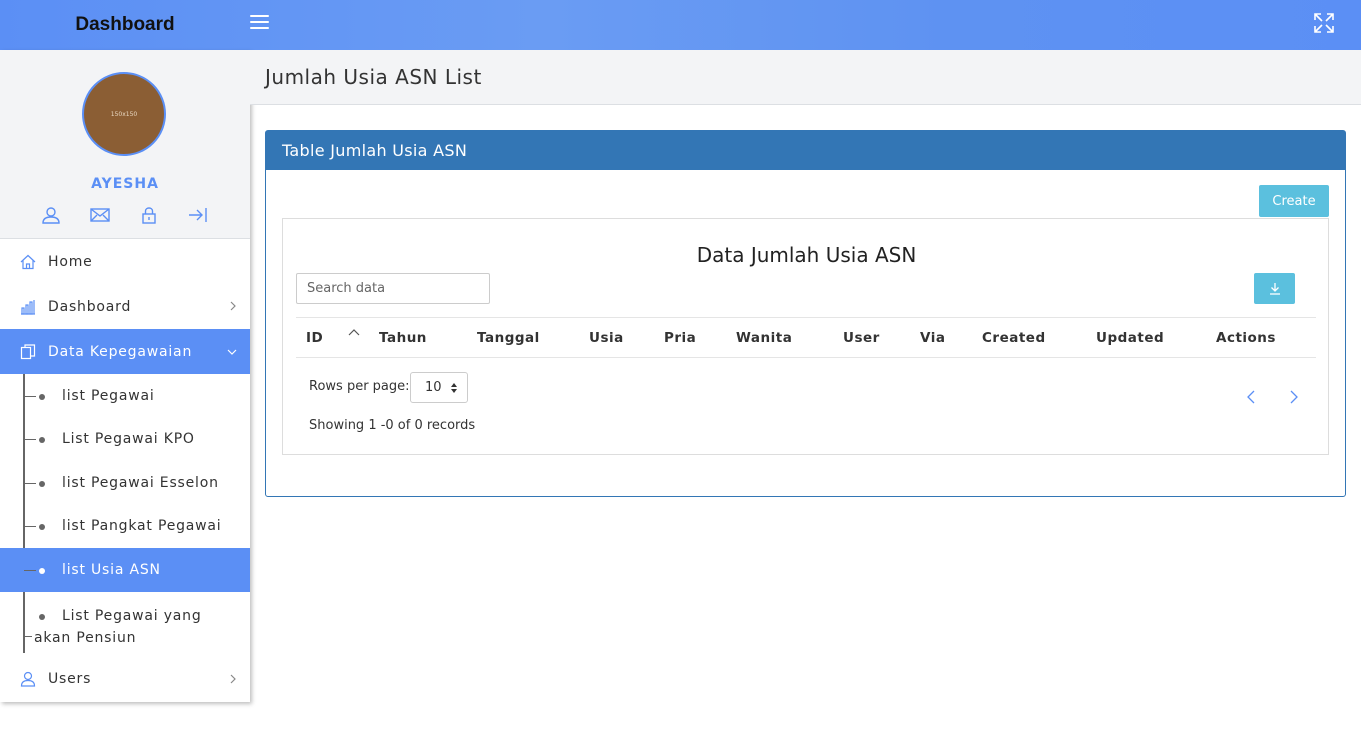 Image resolution: width=1361 pixels, height=742 pixels. What do you see at coordinates (108, 395) in the screenshot?
I see `submenu-item-label: list Pegawai` at bounding box center [108, 395].